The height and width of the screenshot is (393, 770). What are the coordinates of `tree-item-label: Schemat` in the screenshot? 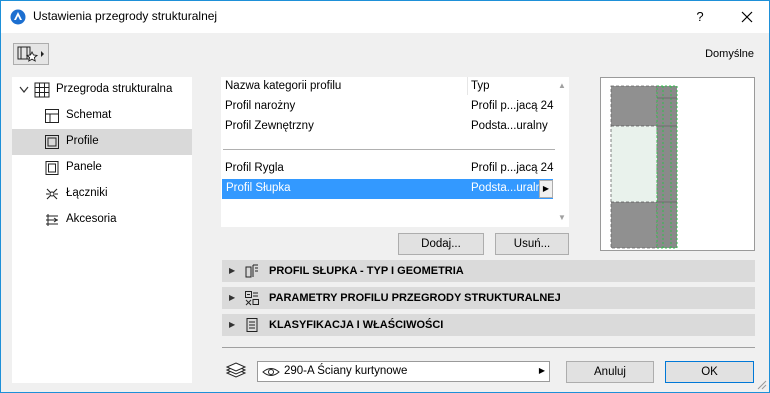 It's located at (89, 115).